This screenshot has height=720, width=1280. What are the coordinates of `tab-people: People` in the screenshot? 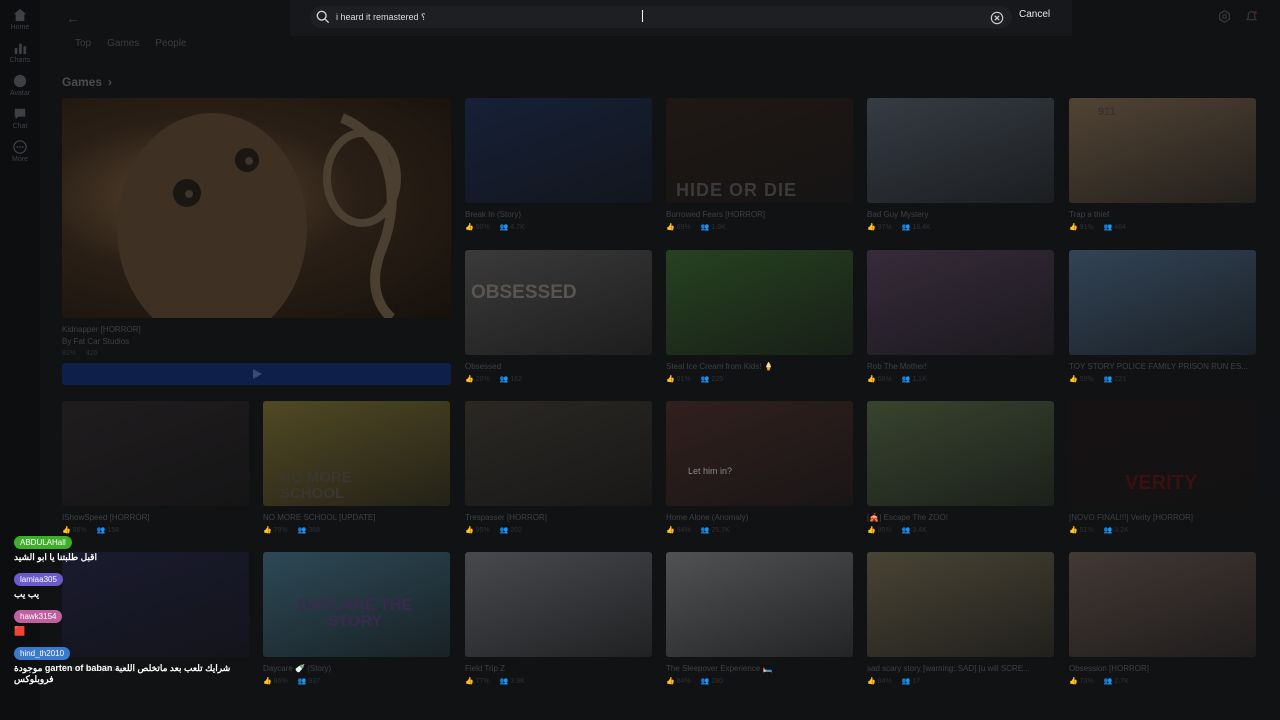 It's located at (170, 43).